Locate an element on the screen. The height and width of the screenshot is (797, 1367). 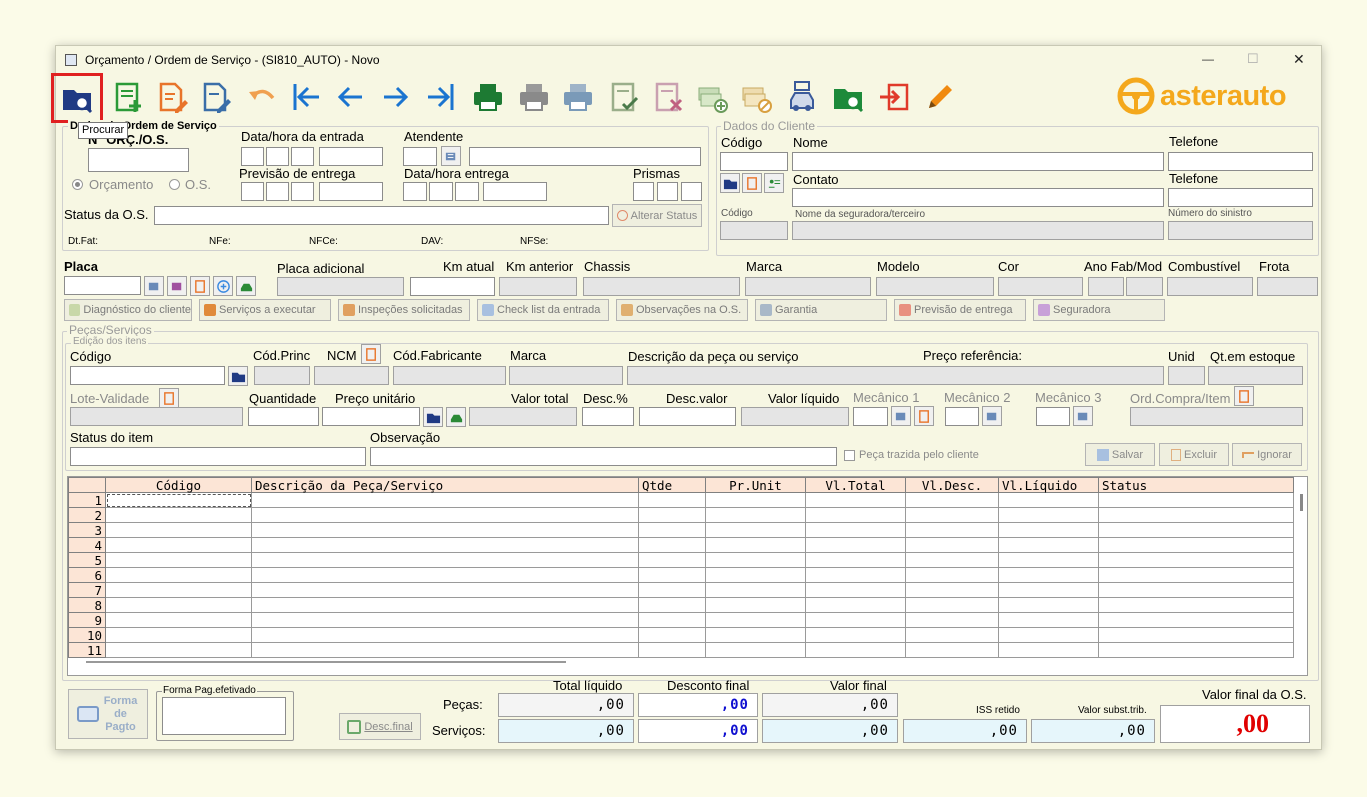
previsao-year is located at coordinates (302, 191).